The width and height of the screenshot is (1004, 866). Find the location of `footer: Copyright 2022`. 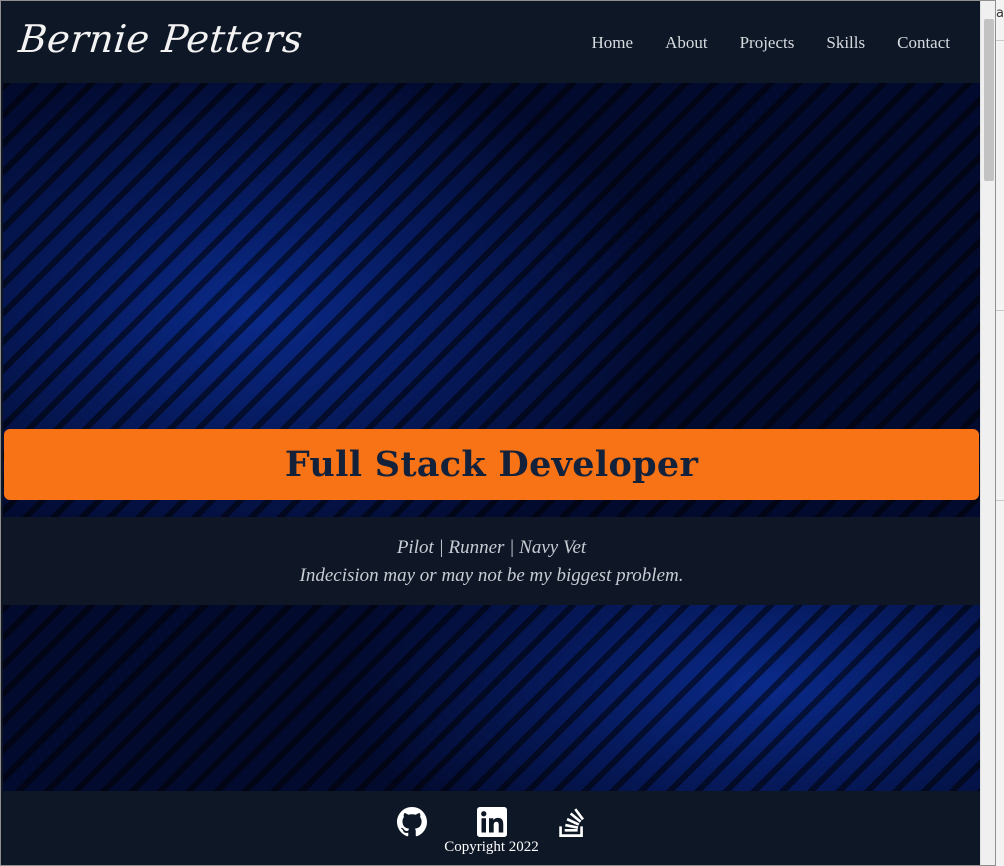

footer: Copyright 2022 is located at coordinates (491, 828).